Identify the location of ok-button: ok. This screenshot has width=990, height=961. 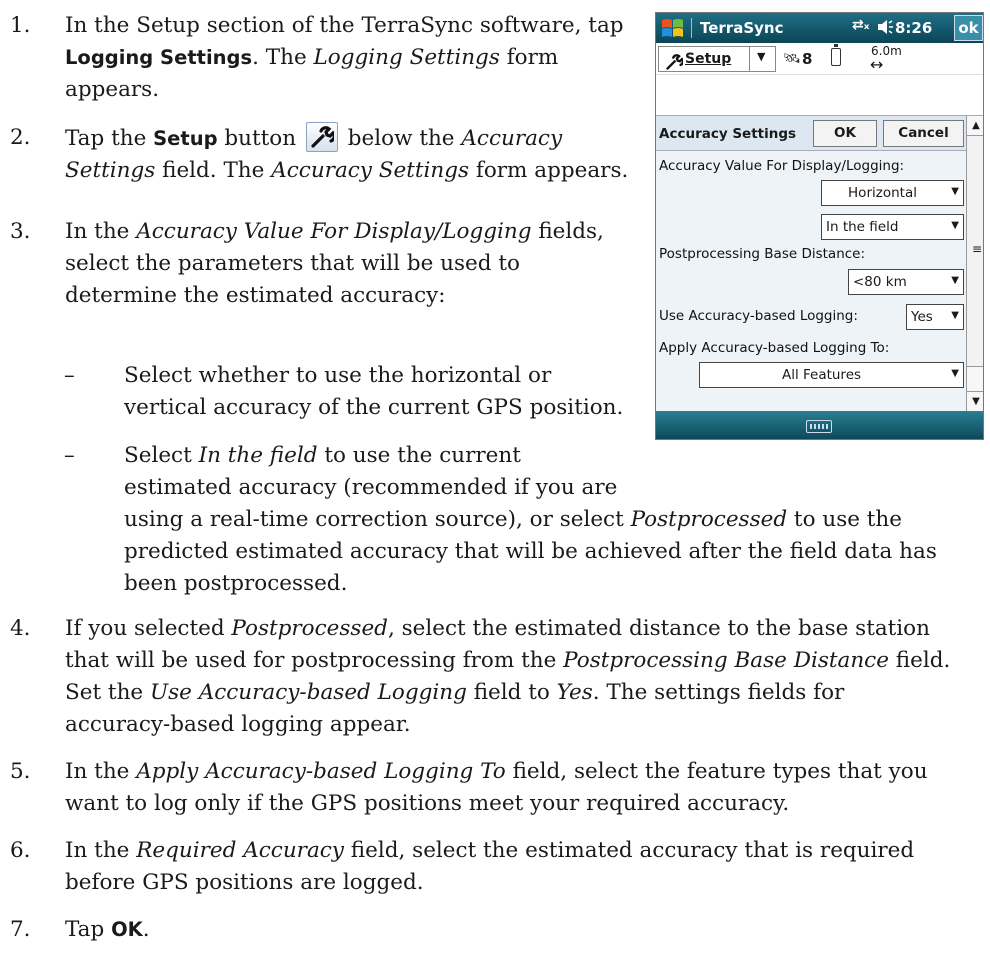
(968, 28).